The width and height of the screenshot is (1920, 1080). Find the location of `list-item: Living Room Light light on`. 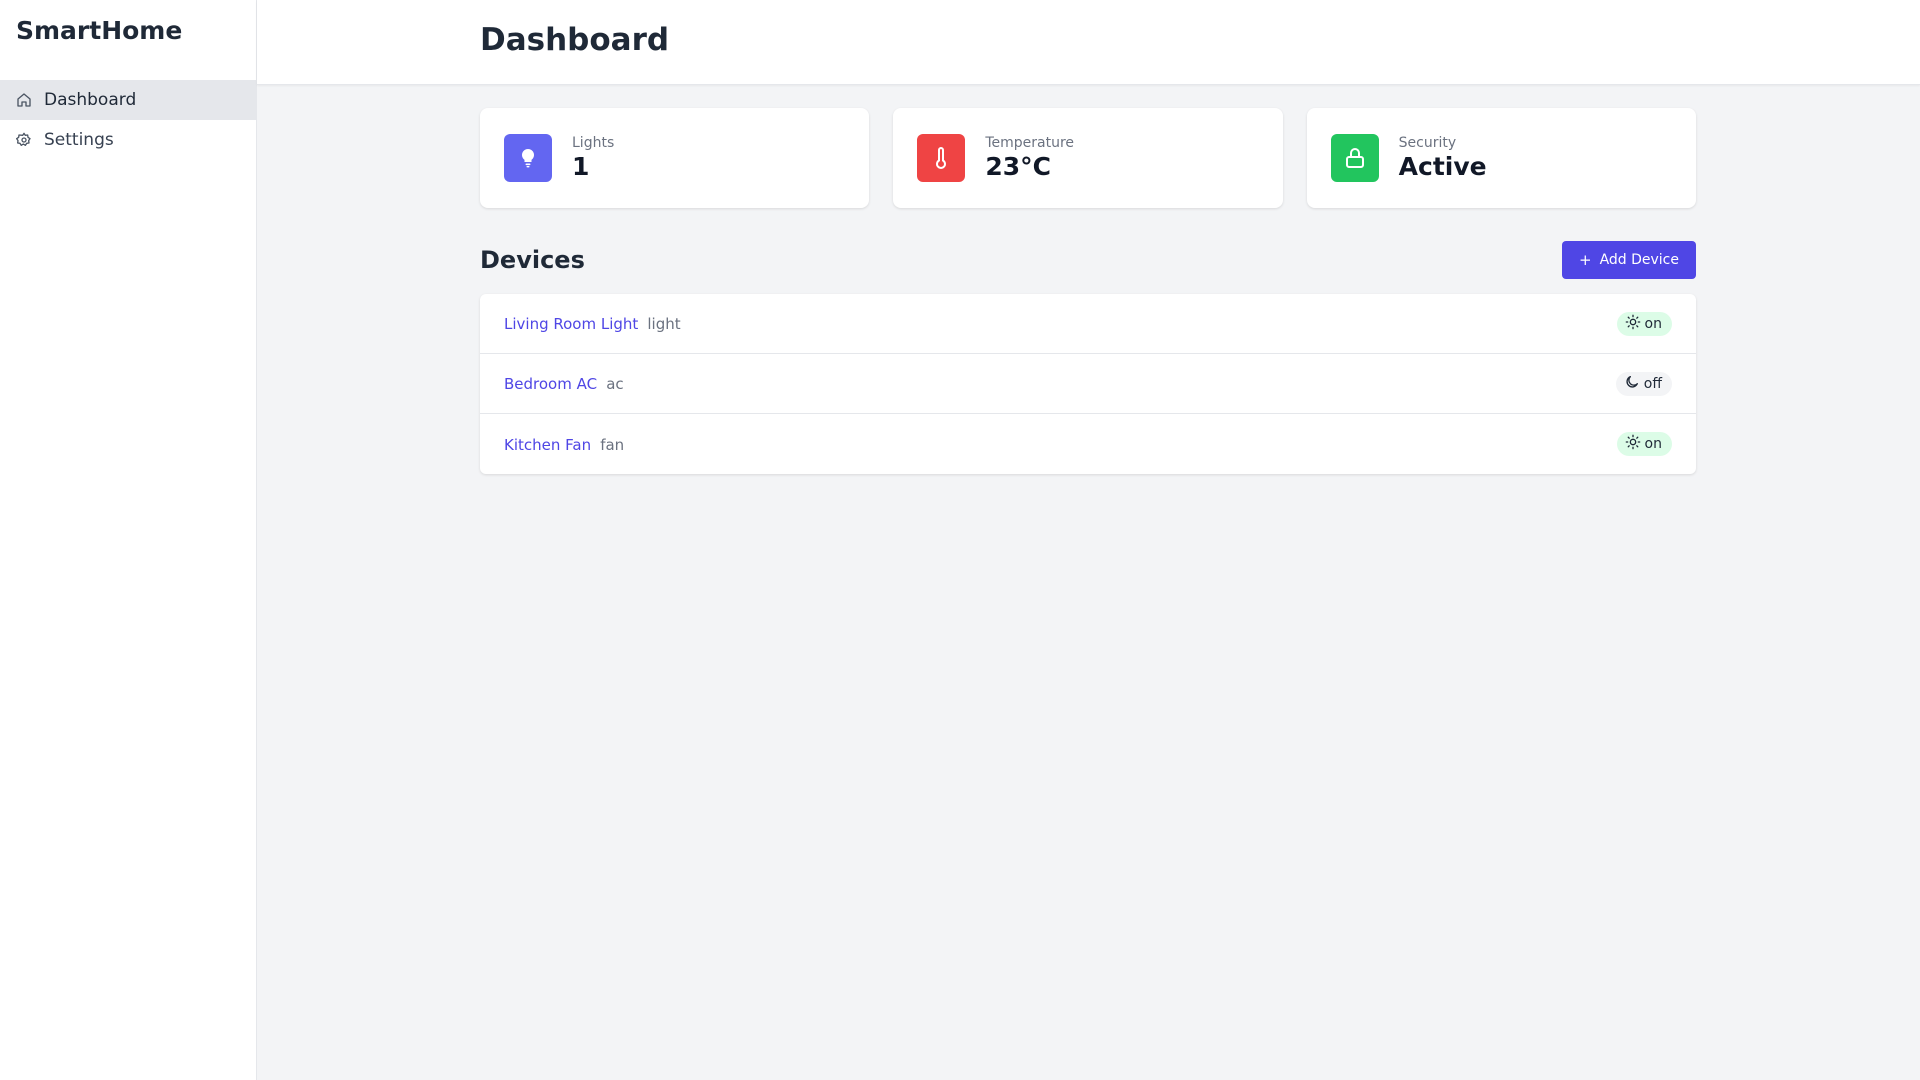

list-item: Living Room Light light on is located at coordinates (1088, 324).